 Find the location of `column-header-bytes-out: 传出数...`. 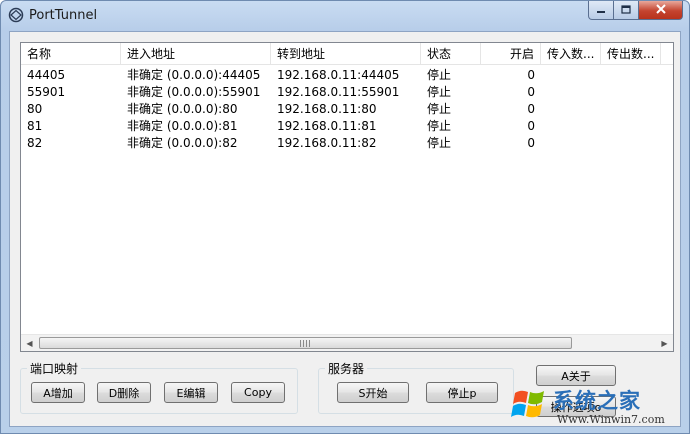

column-header-bytes-out: 传出数... is located at coordinates (631, 54).